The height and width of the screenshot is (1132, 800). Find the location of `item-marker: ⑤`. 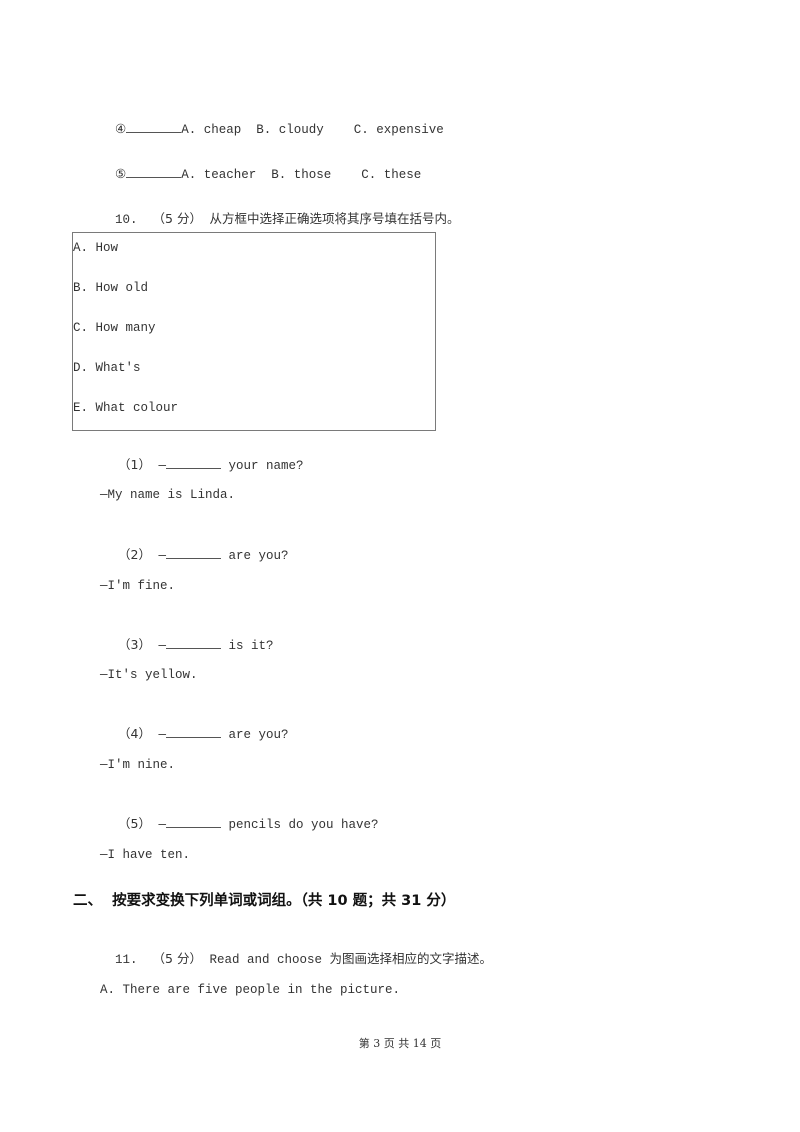

item-marker: ⑤ is located at coordinates (121, 175).